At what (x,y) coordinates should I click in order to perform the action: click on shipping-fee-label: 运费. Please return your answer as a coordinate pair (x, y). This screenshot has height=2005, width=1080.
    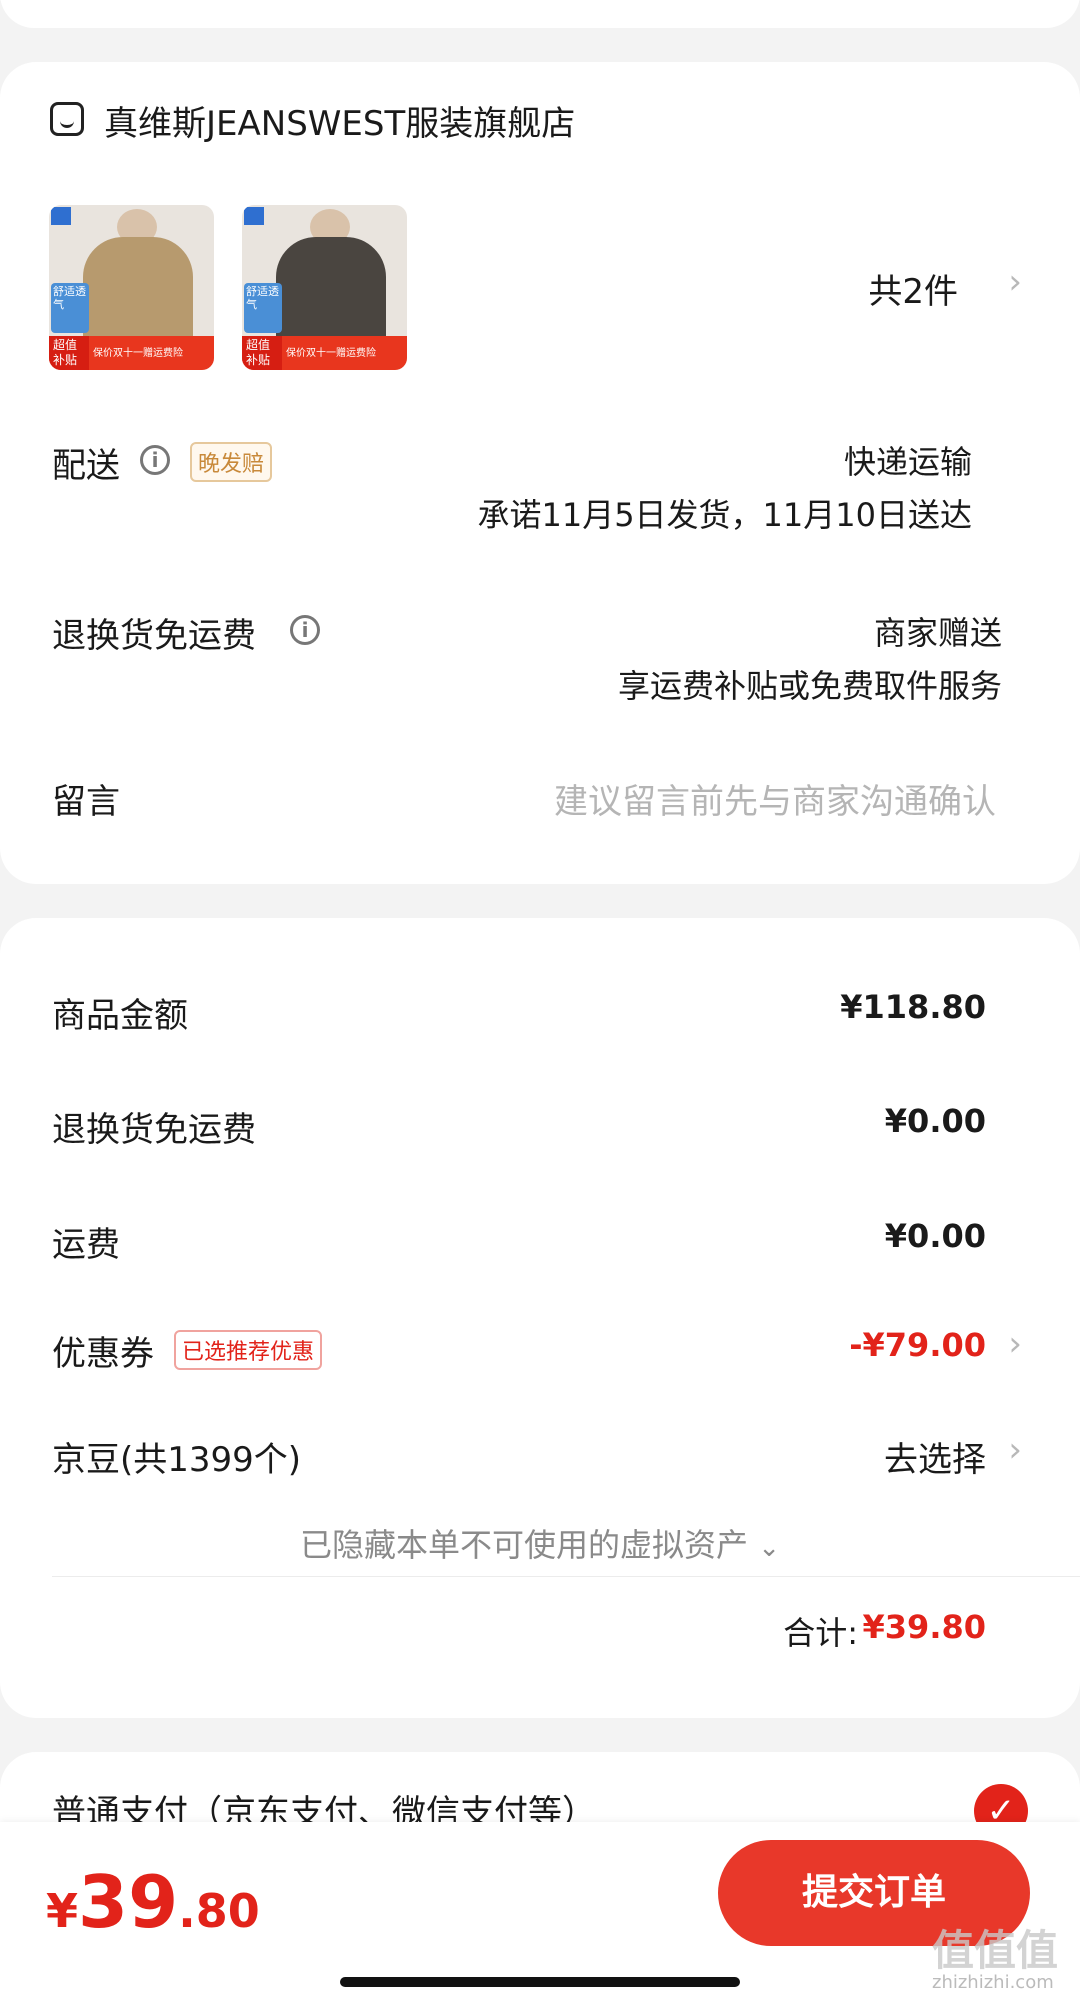
    Looking at the image, I should click on (86, 1245).